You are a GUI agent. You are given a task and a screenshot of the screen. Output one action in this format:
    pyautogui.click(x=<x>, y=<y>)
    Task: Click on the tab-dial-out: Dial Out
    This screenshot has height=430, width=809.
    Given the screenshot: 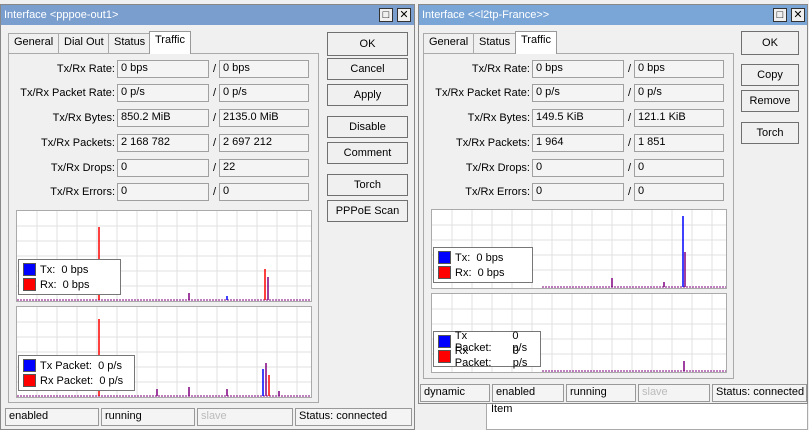 What is the action you would take?
    pyautogui.click(x=84, y=43)
    